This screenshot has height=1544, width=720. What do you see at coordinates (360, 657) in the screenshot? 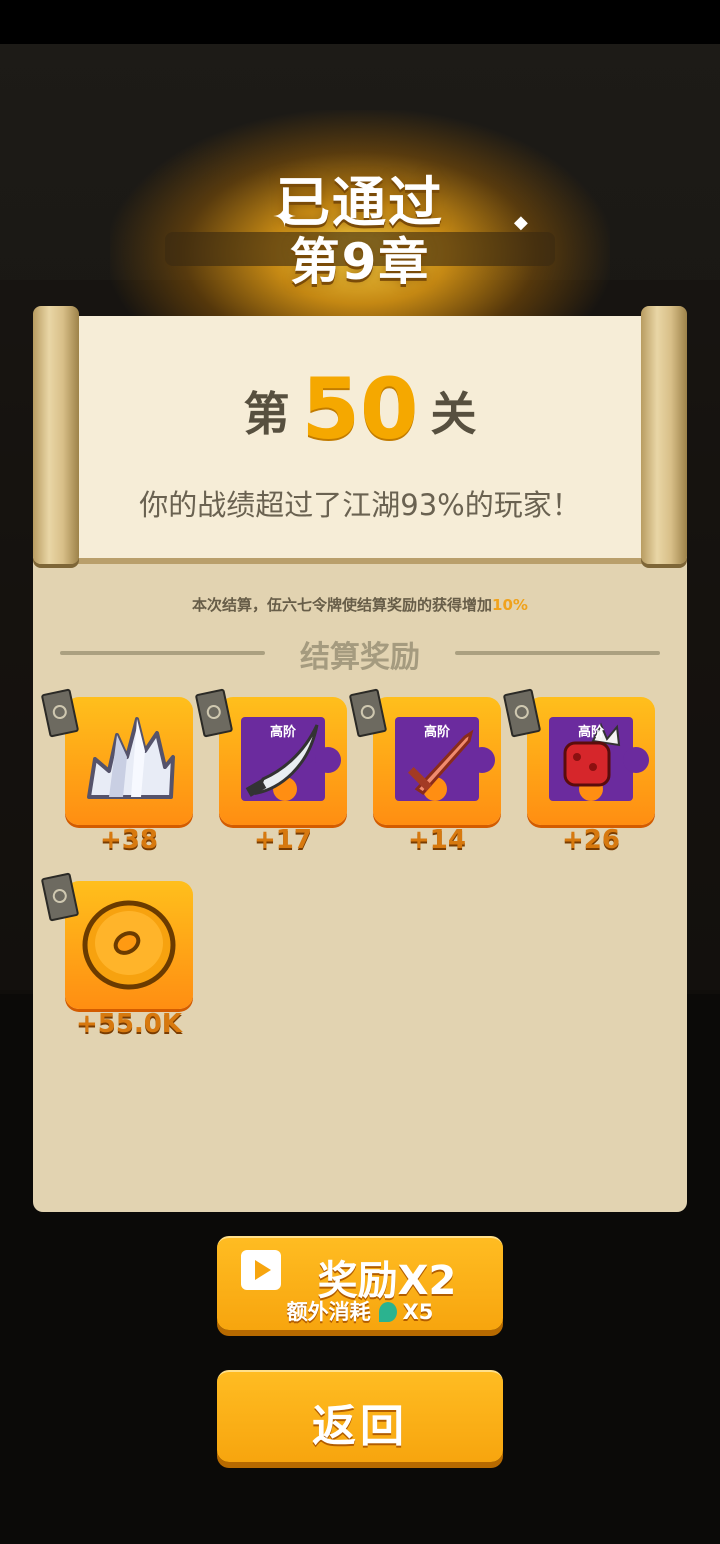
I see `section-title: 结算奖励` at bounding box center [360, 657].